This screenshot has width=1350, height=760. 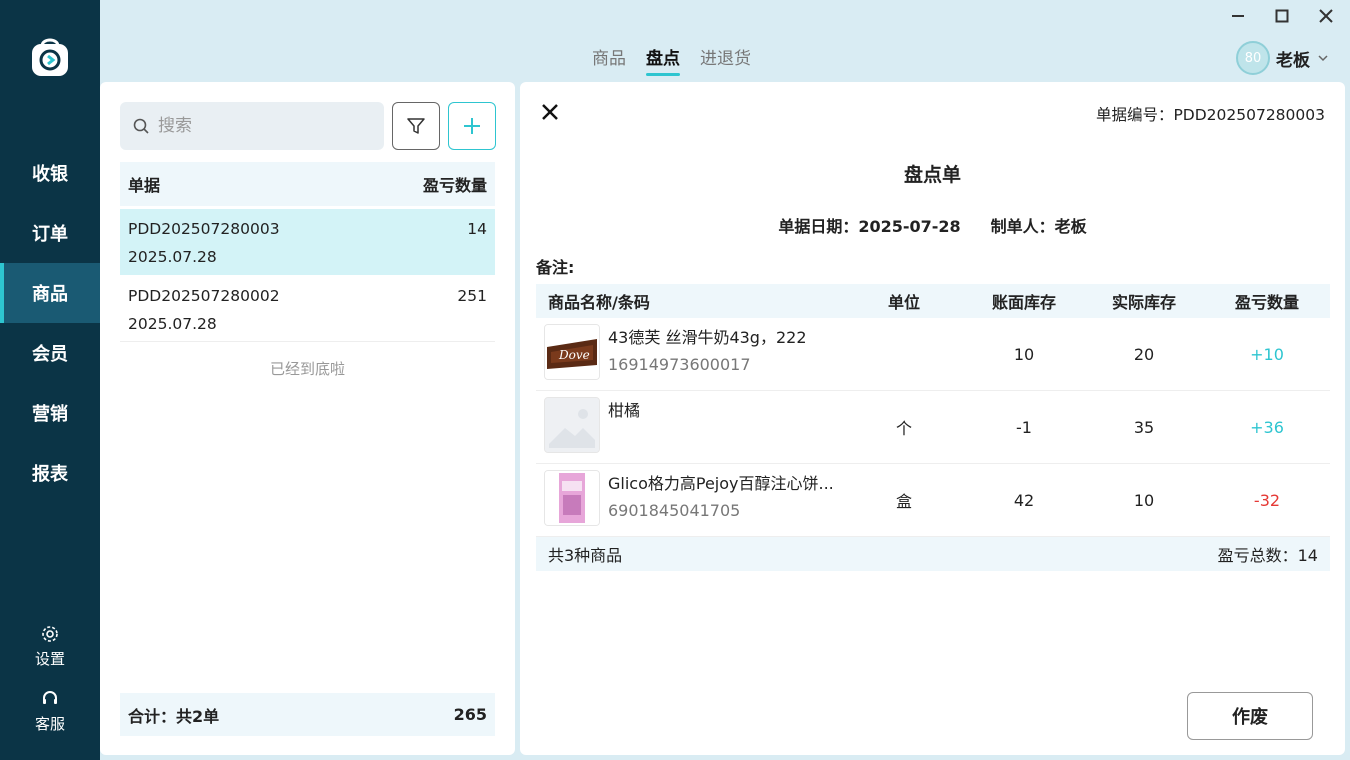 I want to click on col-header-unit: 单位, so click(x=903, y=302).